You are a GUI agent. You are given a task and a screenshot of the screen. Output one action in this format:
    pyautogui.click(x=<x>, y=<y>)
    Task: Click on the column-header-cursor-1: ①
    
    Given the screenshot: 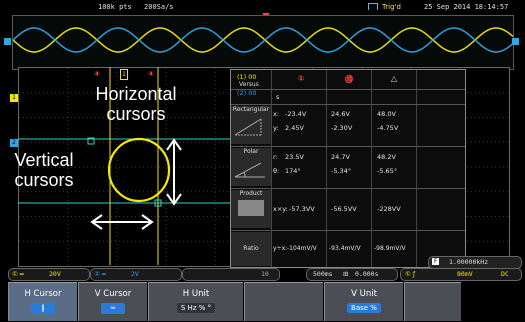 What is the action you would take?
    pyautogui.click(x=301, y=78)
    